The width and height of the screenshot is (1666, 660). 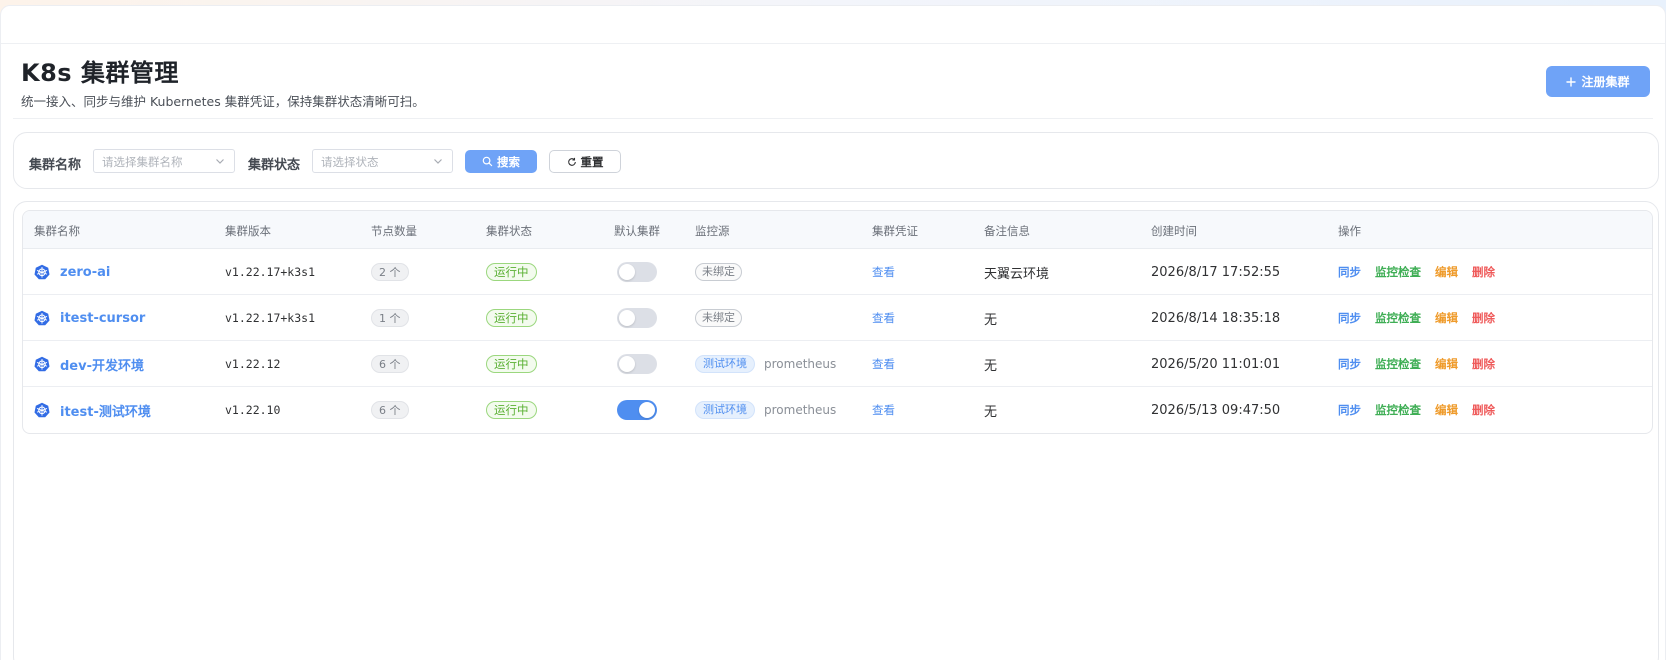 I want to click on column-header-version: 集群版本, so click(x=248, y=231).